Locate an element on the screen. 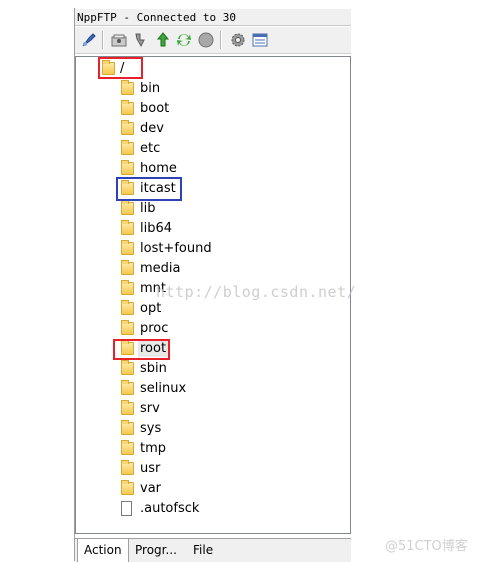 The image size is (494, 562). tree-item-label: tmp is located at coordinates (153, 448).